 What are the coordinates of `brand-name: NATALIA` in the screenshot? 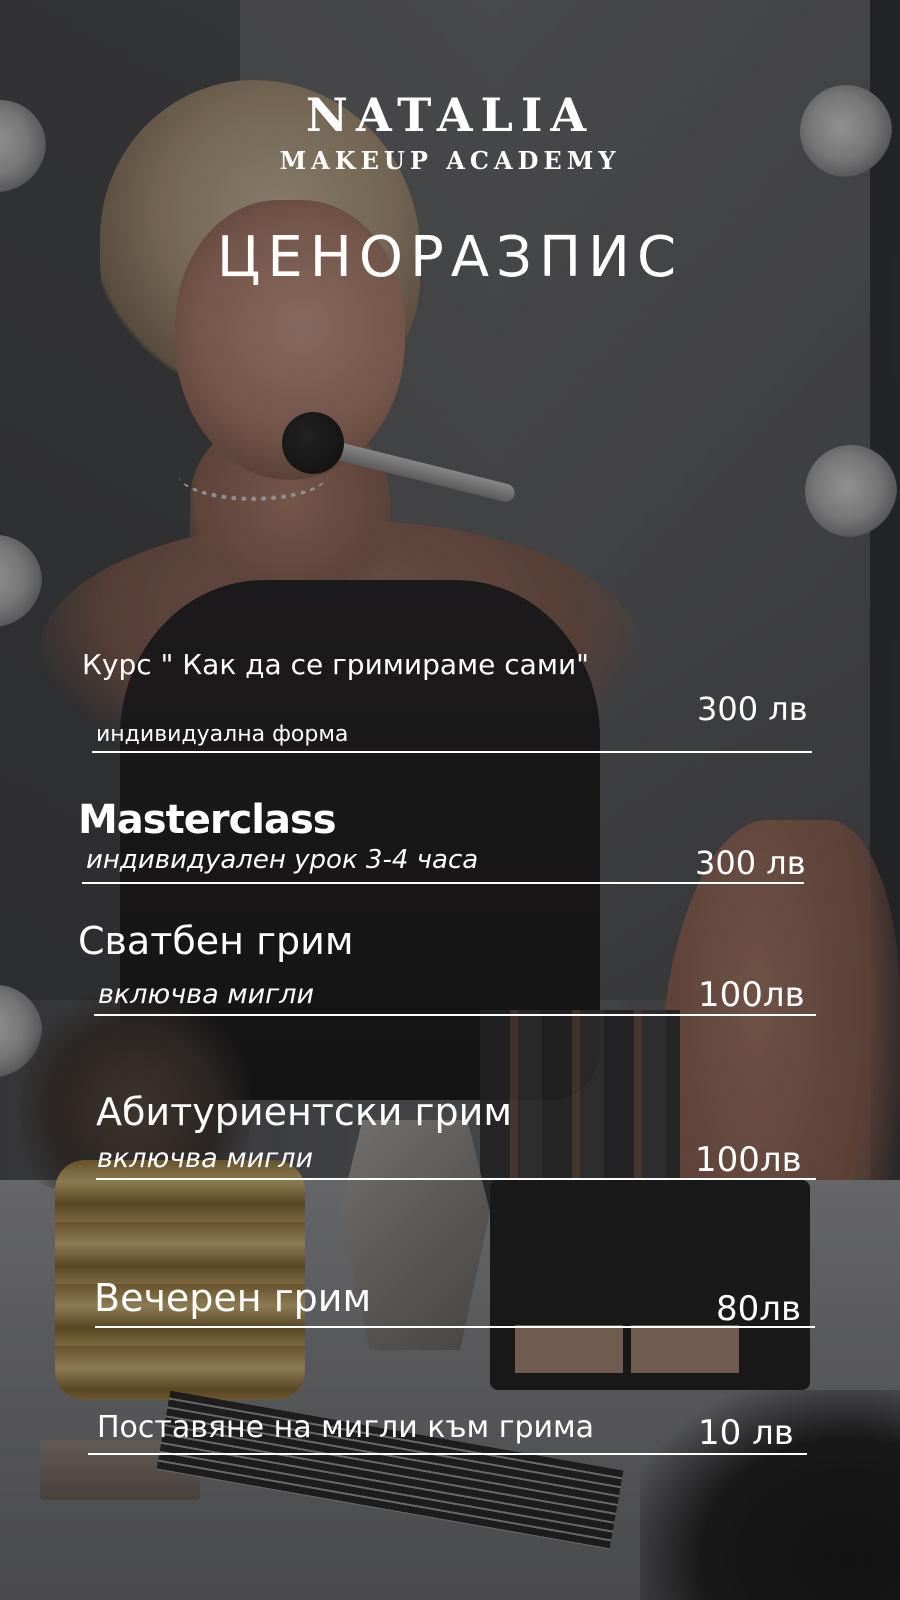 It's located at (450, 115).